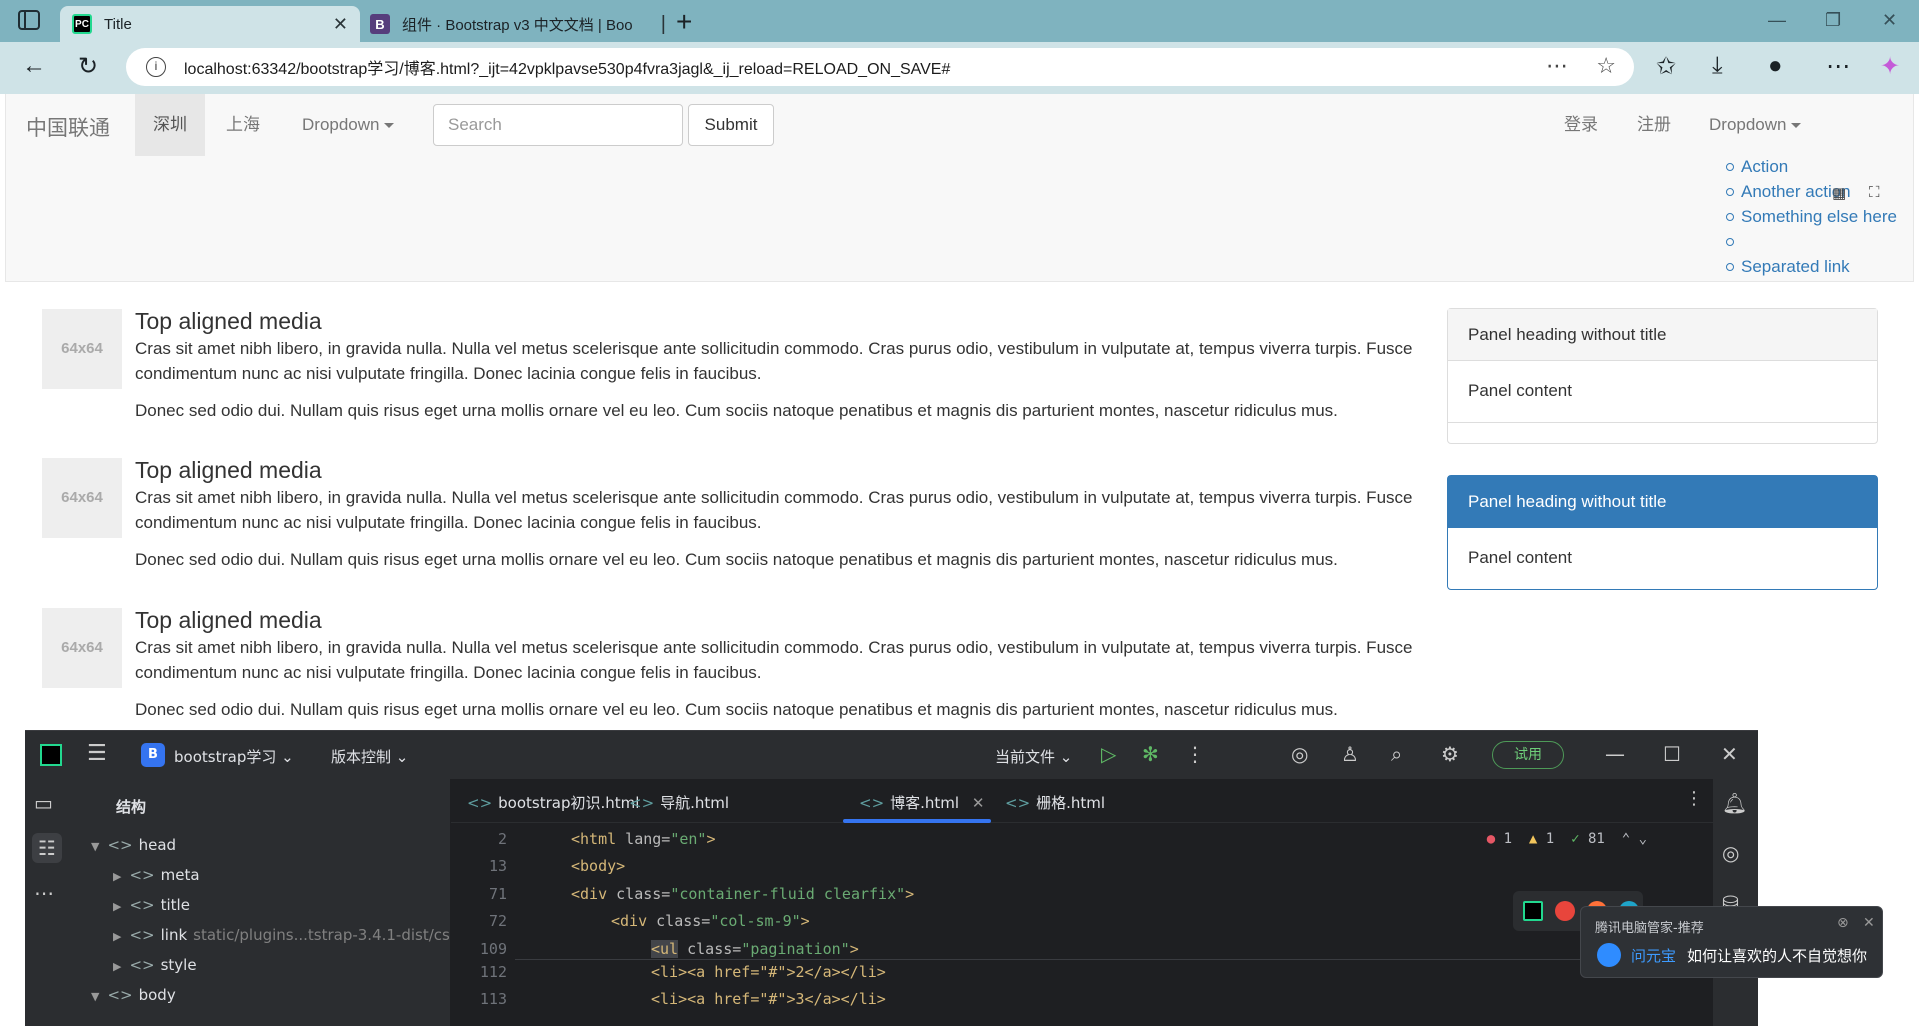 Image resolution: width=1919 pixels, height=1026 pixels. What do you see at coordinates (47, 848) in the screenshot?
I see `structure-icon: ☷` at bounding box center [47, 848].